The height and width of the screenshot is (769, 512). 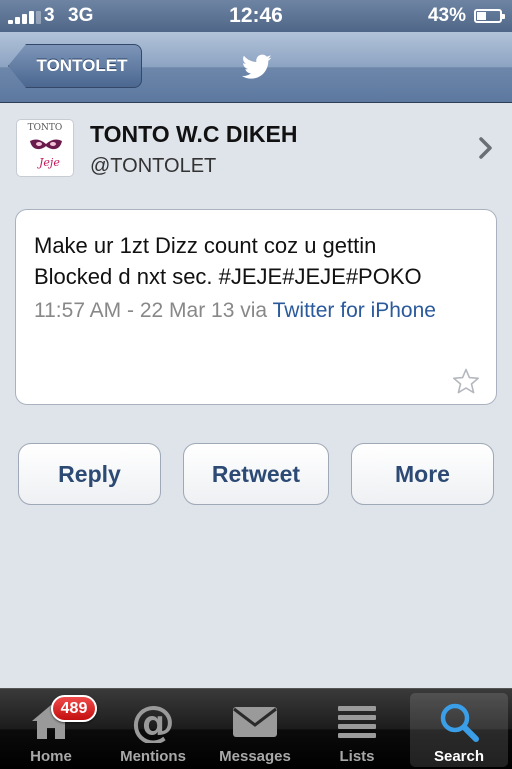 What do you see at coordinates (255, 756) in the screenshot?
I see `tab-messages-label: Messages` at bounding box center [255, 756].